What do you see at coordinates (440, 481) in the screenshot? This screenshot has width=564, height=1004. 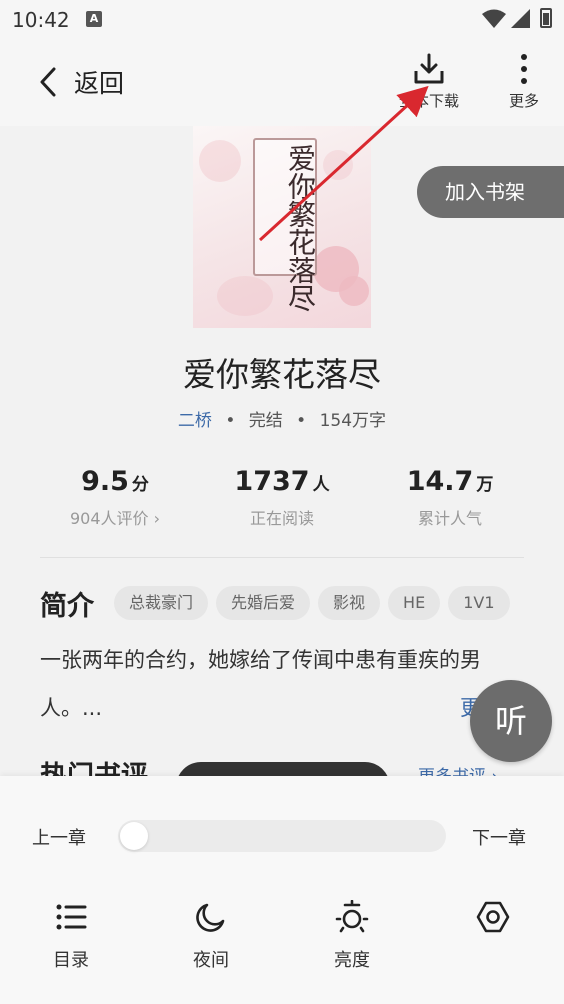 I see `popularity-value: 14.7` at bounding box center [440, 481].